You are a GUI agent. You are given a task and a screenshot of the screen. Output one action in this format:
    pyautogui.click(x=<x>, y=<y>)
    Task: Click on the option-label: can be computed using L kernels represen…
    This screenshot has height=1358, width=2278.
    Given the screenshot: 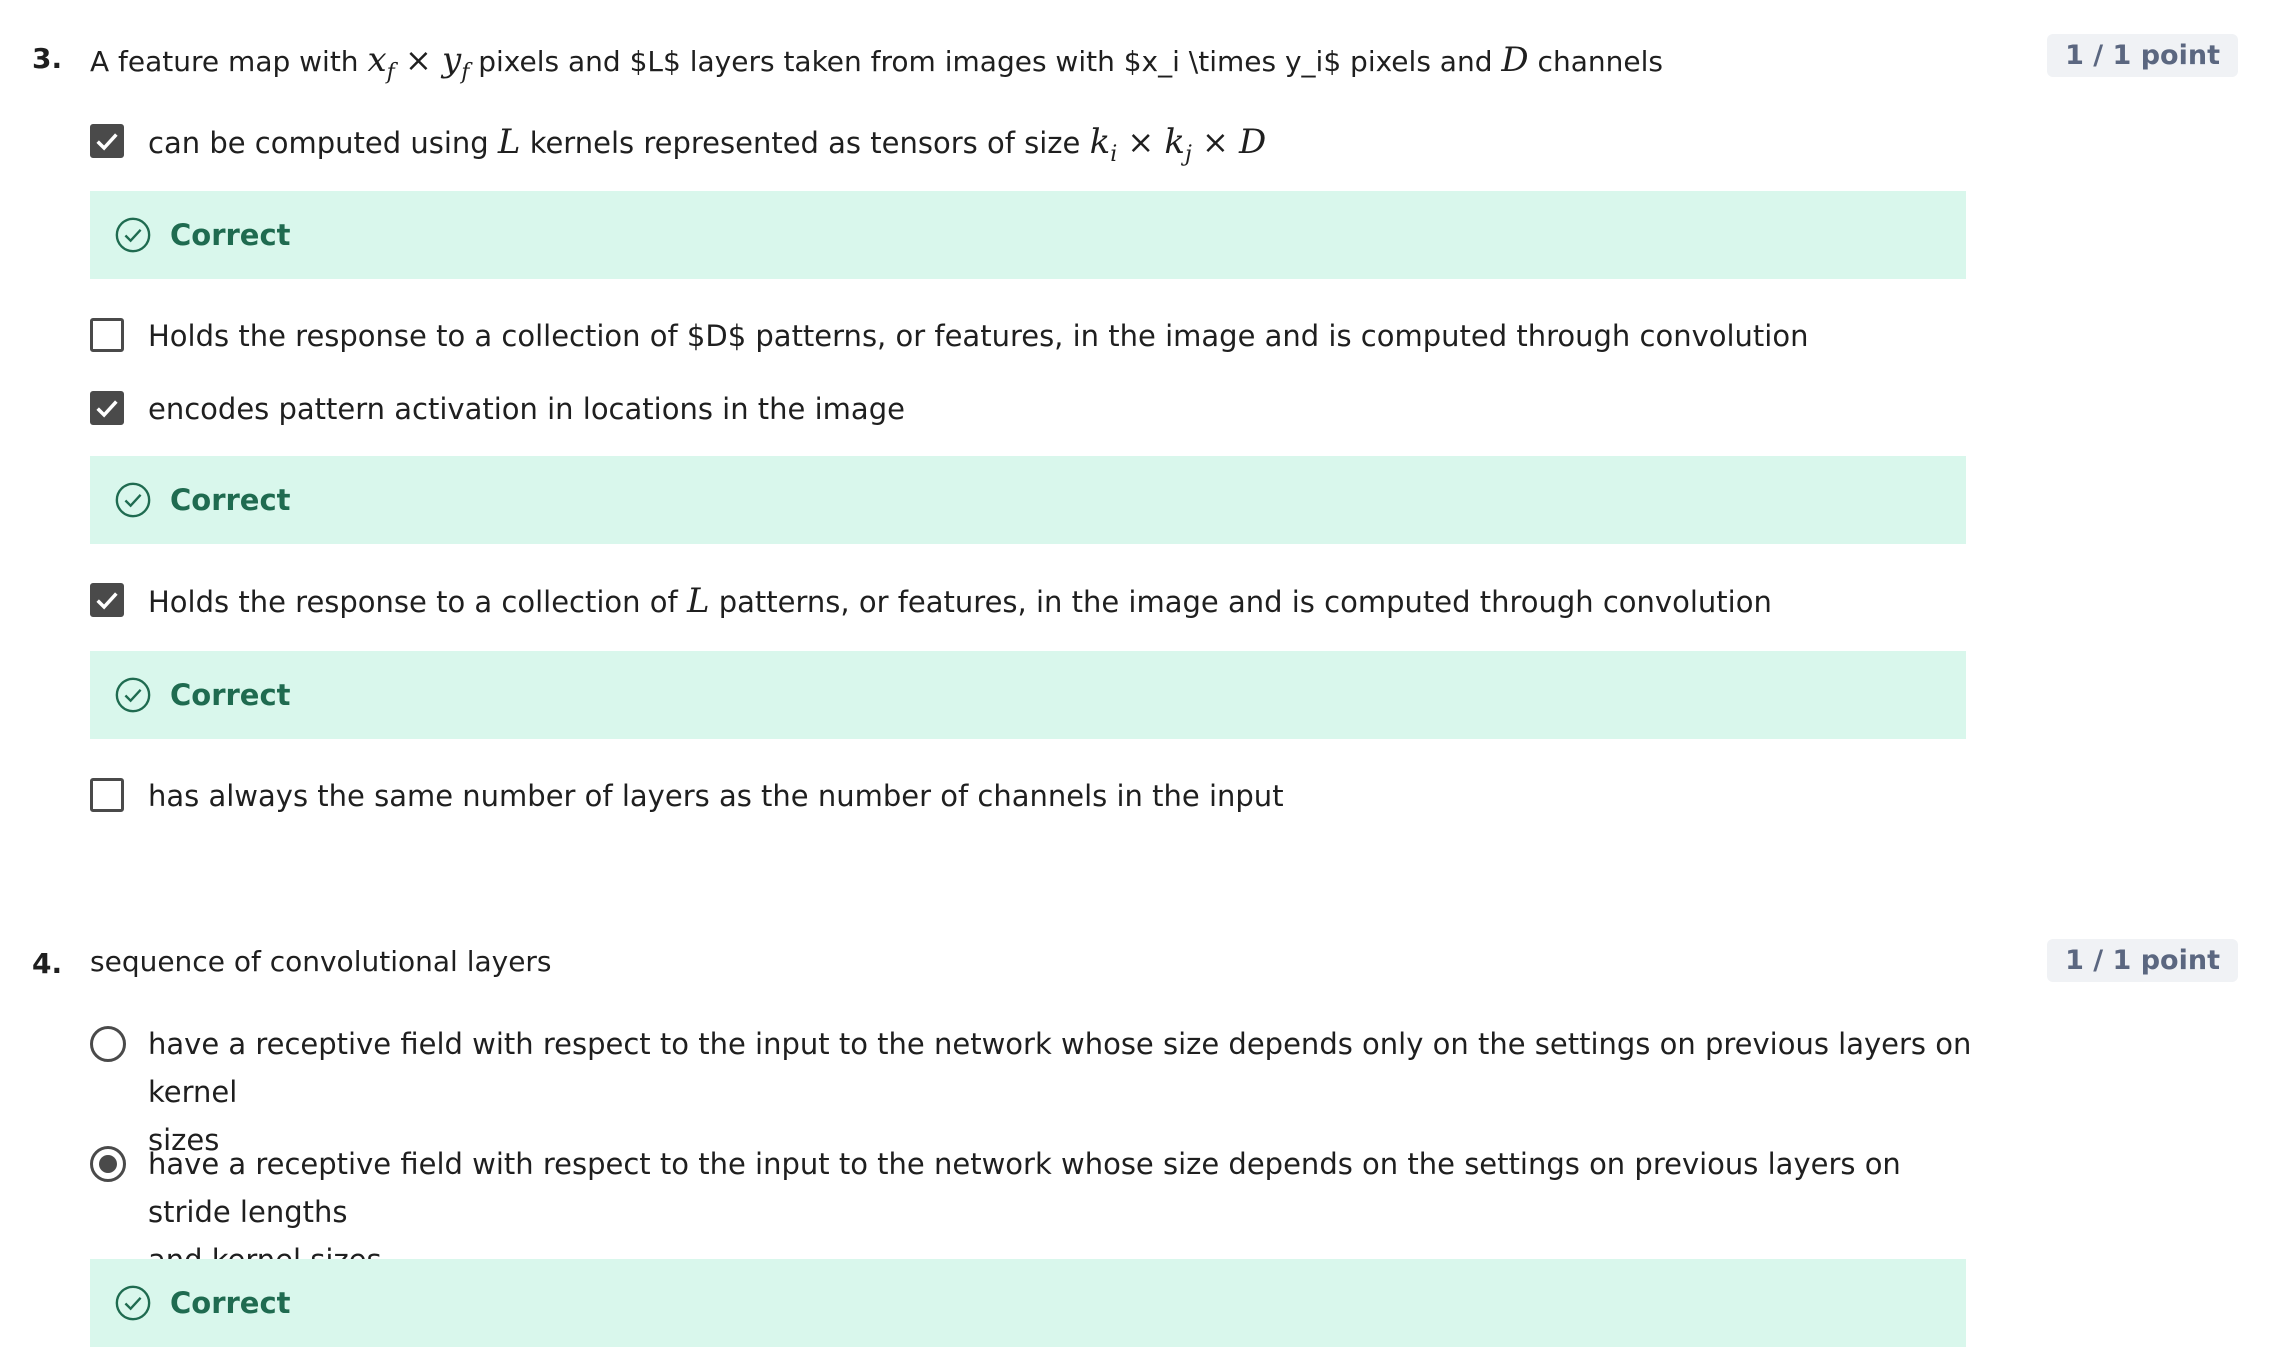 What is the action you would take?
    pyautogui.click(x=707, y=144)
    